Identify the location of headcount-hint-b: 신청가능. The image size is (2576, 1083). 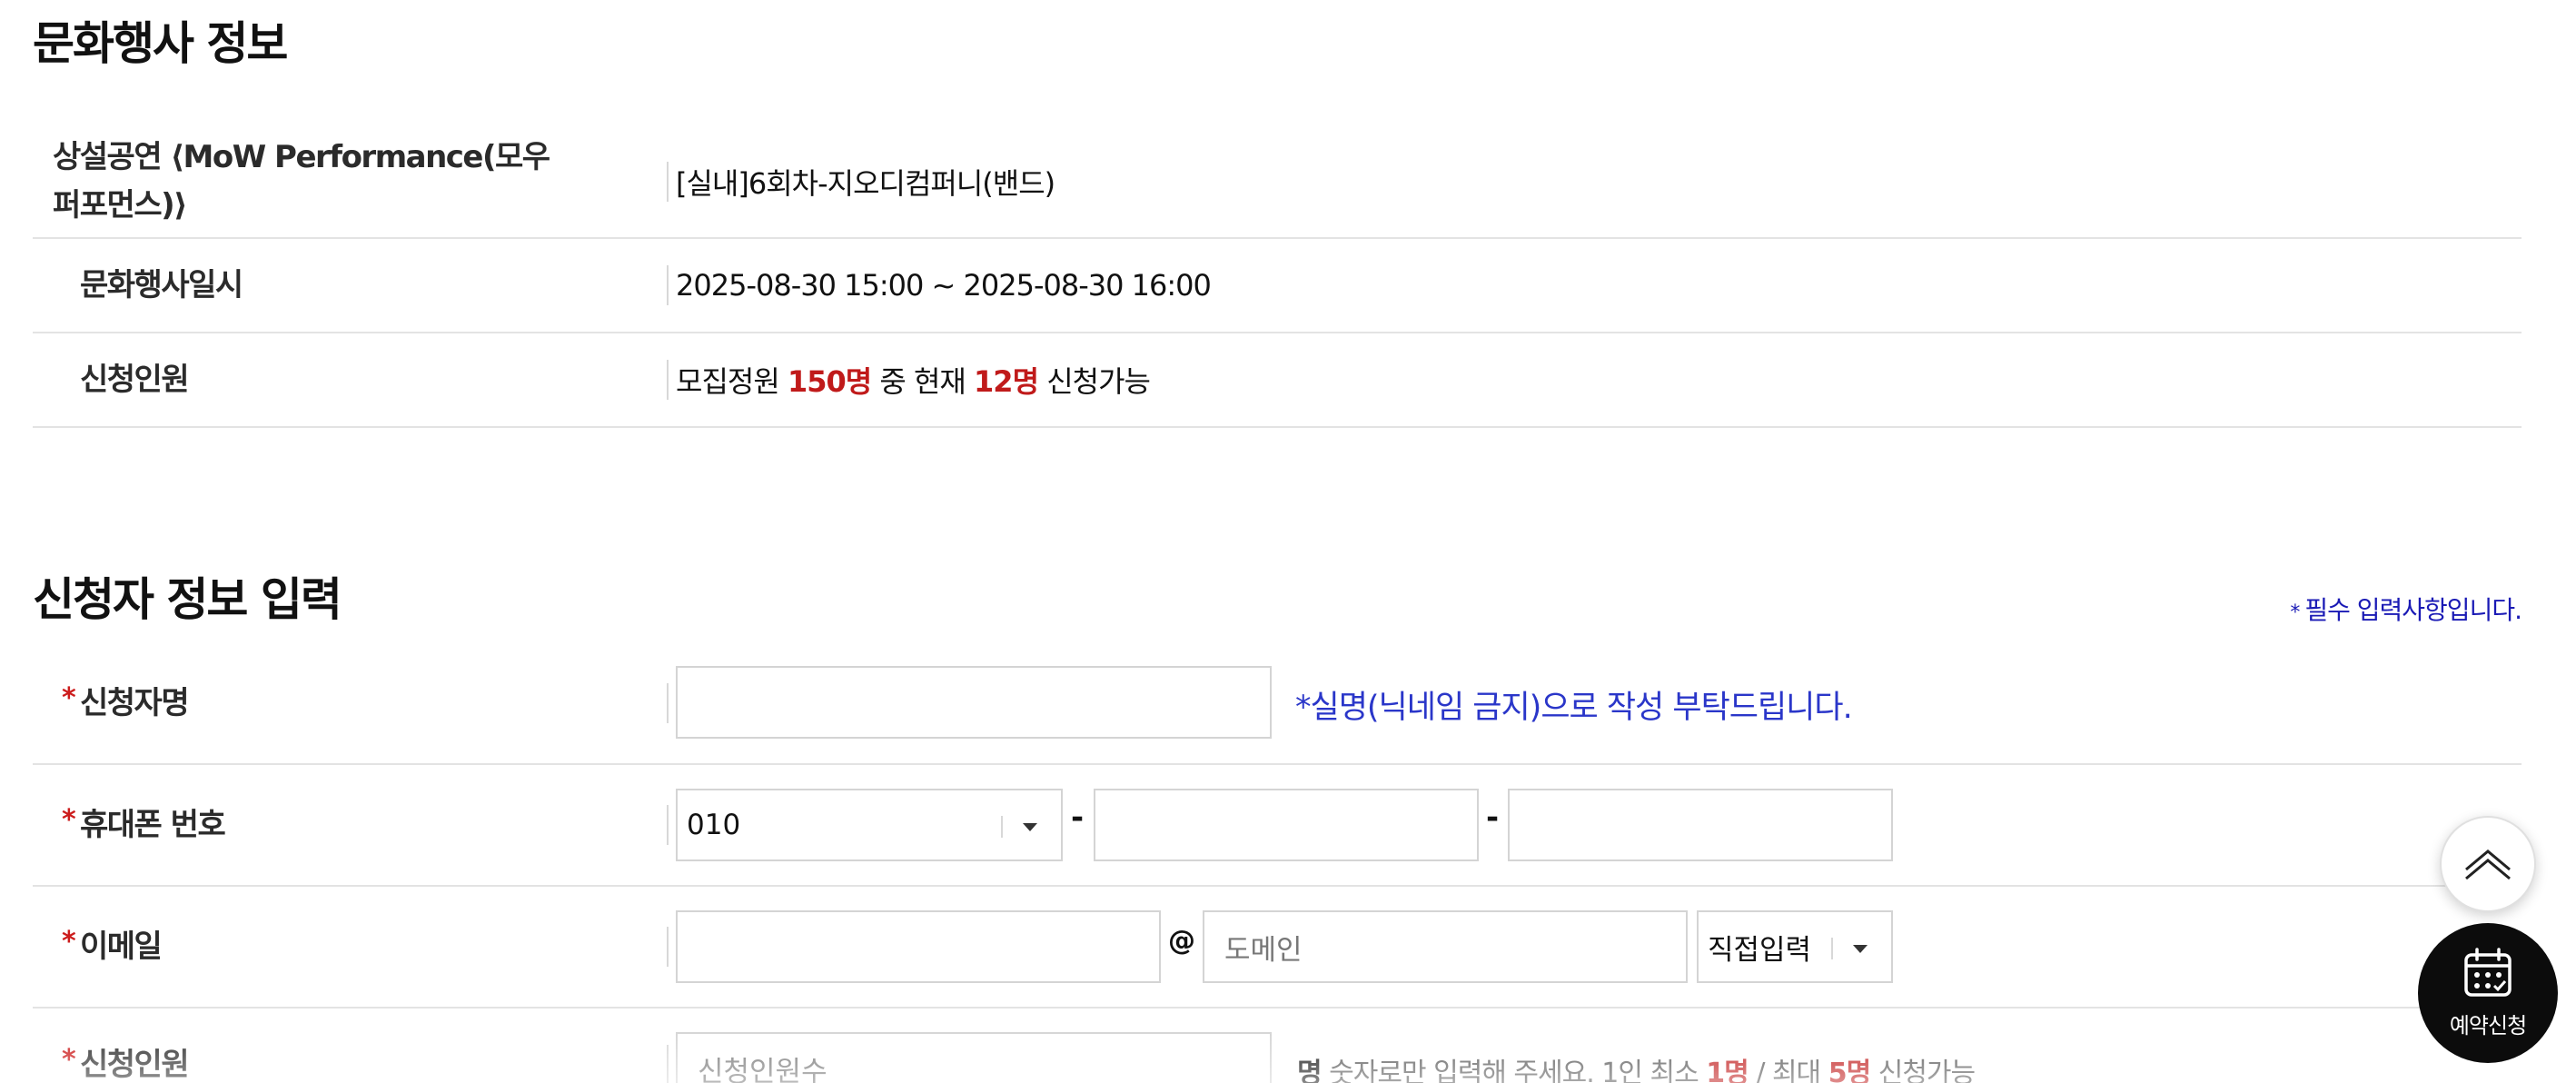
(1927, 1070).